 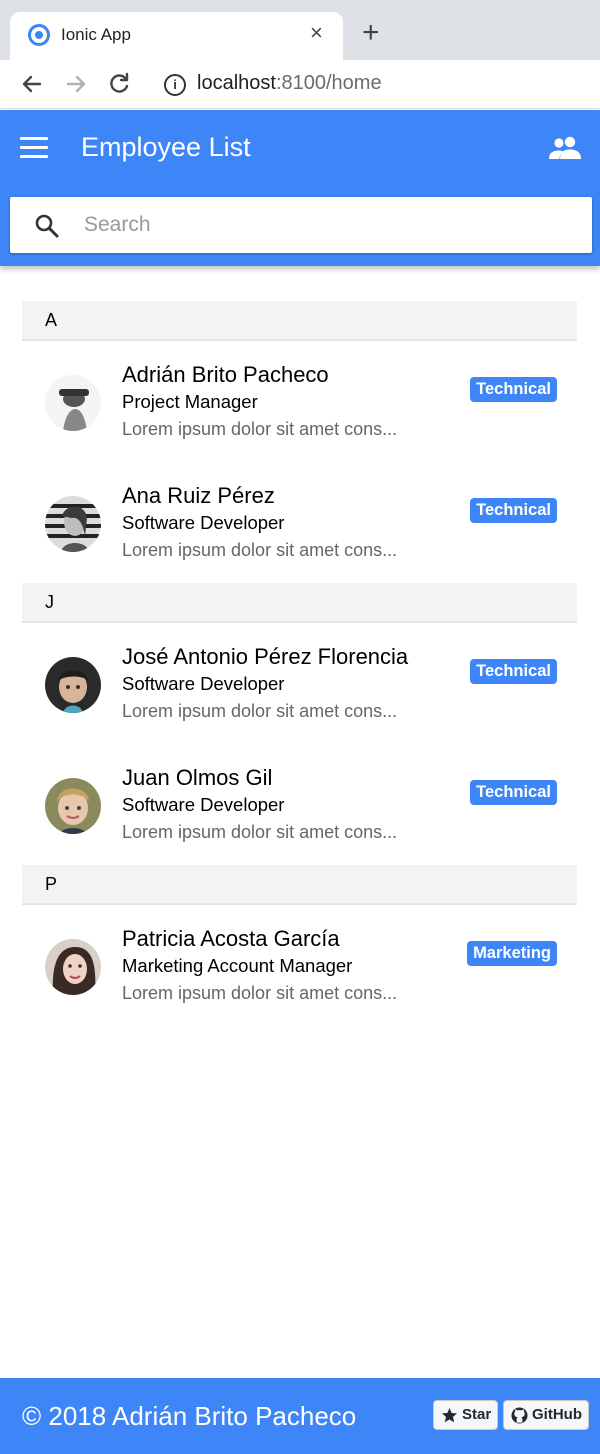 What do you see at coordinates (231, 938) in the screenshot?
I see `employee-name: Patricia Acosta García` at bounding box center [231, 938].